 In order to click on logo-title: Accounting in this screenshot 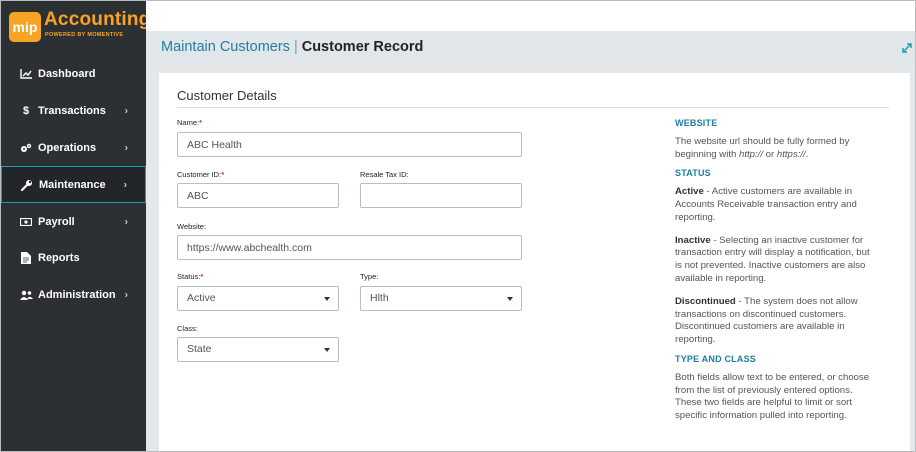, I will do `click(97, 19)`.